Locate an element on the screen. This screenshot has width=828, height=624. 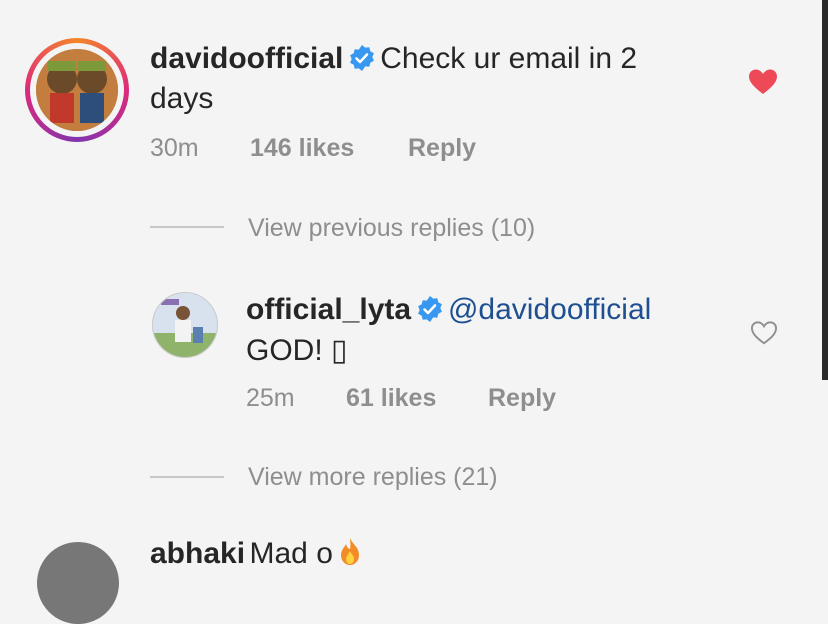
heart-outline-icon is located at coordinates (764, 333).